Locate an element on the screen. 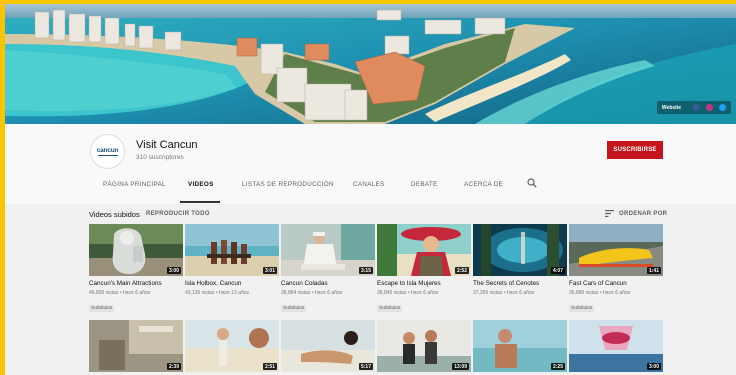 This screenshot has height=375, width=736. banner-links: Website is located at coordinates (693, 107).